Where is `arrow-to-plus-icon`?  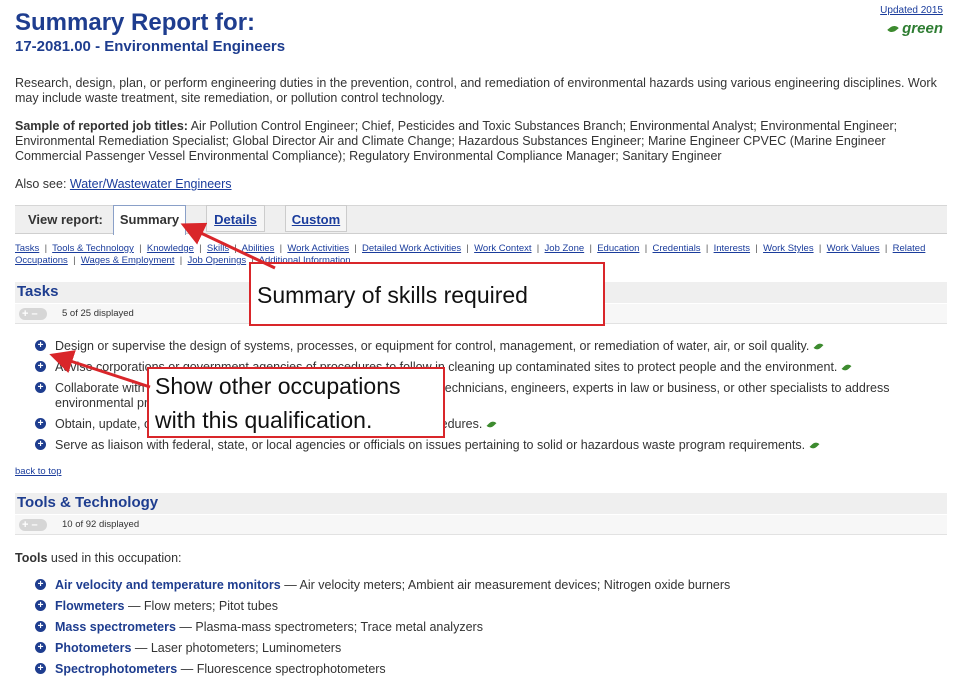 arrow-to-plus-icon is located at coordinates (100, 369).